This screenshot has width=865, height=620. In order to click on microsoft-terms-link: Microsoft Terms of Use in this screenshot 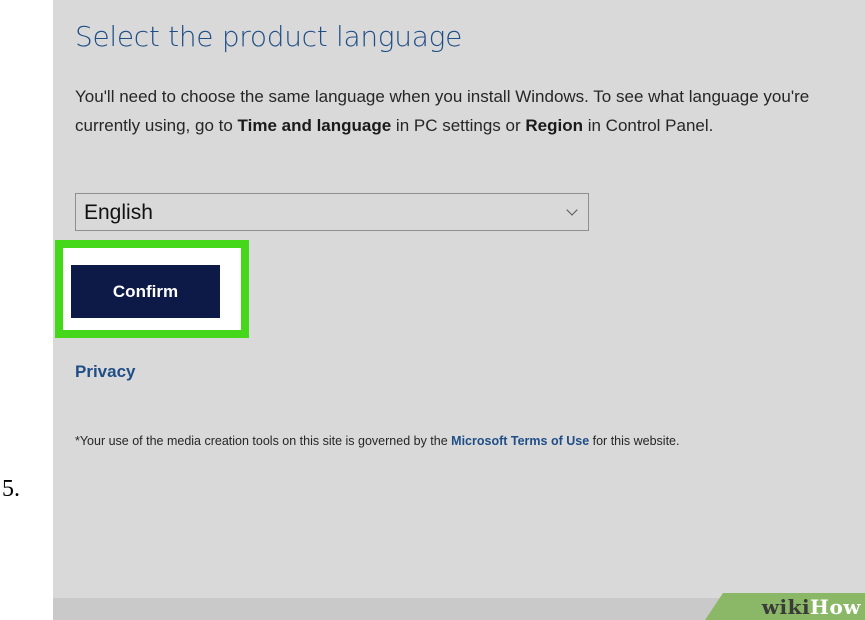, I will do `click(520, 441)`.